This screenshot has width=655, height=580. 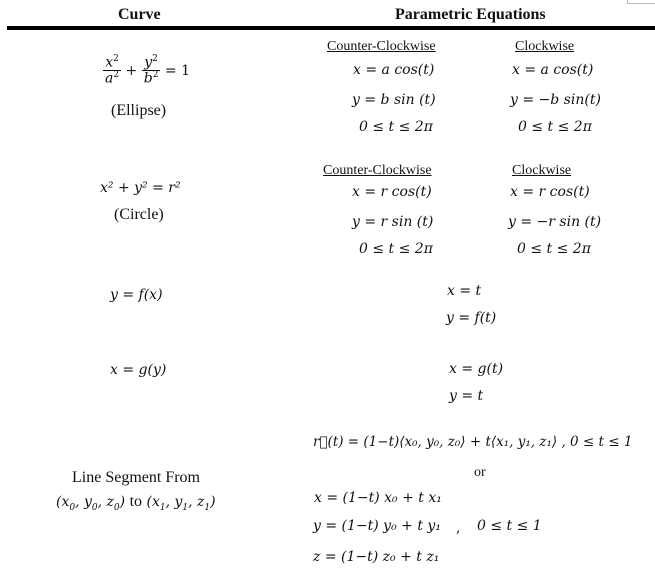 I want to click on ellipse-ccw-y: y = b sin (t), so click(x=394, y=100).